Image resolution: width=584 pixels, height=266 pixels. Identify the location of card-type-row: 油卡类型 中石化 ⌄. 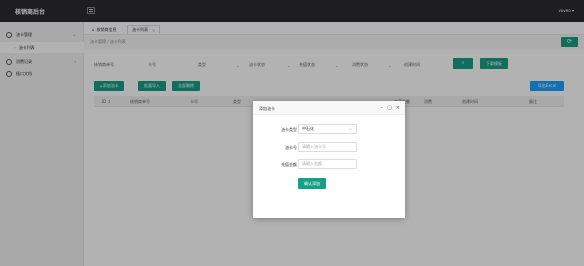
(329, 129).